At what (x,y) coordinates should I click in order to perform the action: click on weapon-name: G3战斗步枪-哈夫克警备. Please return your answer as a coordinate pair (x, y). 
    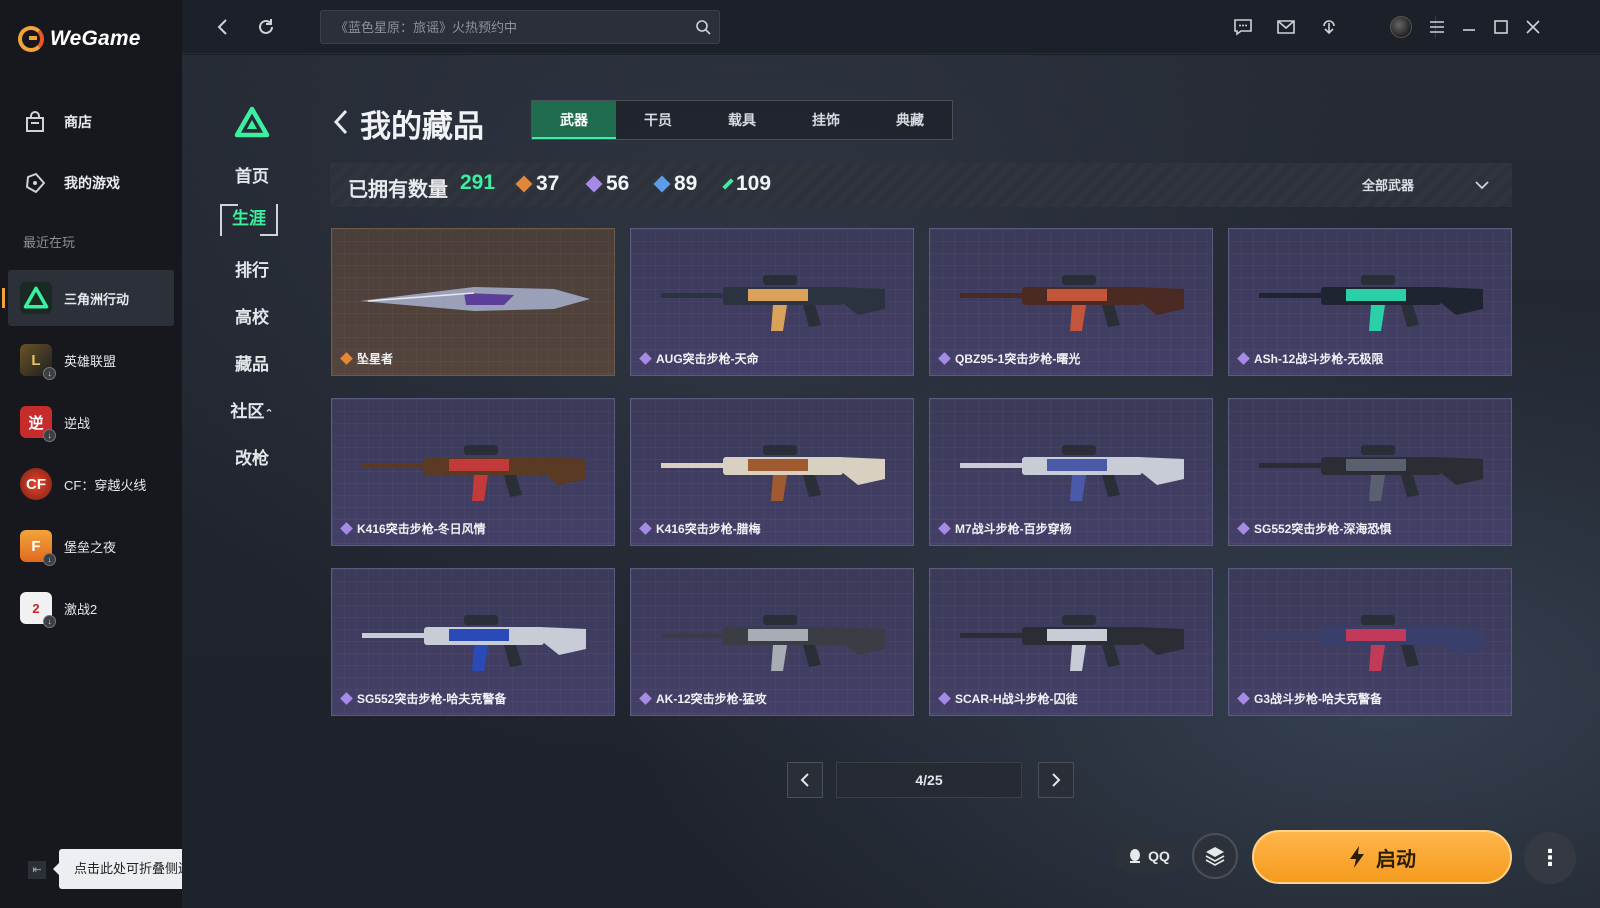
    Looking at the image, I should click on (1309, 698).